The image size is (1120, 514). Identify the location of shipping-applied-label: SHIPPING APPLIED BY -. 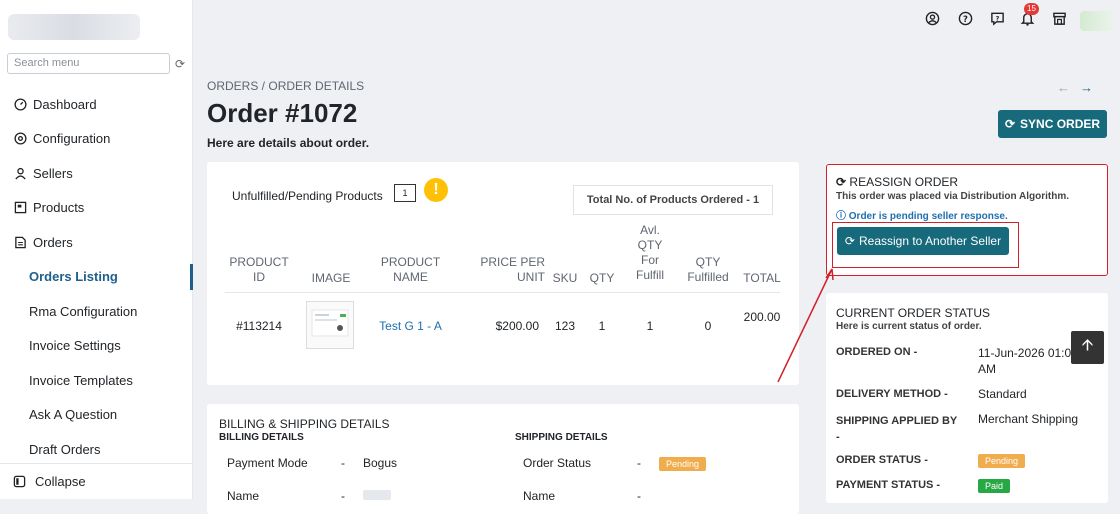
(897, 429).